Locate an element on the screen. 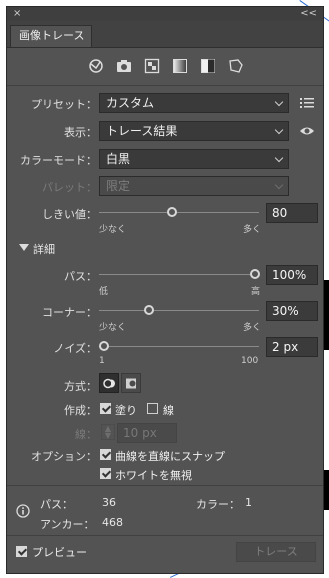 The image size is (329, 578). view-label: 表示： is located at coordinates (80, 132).